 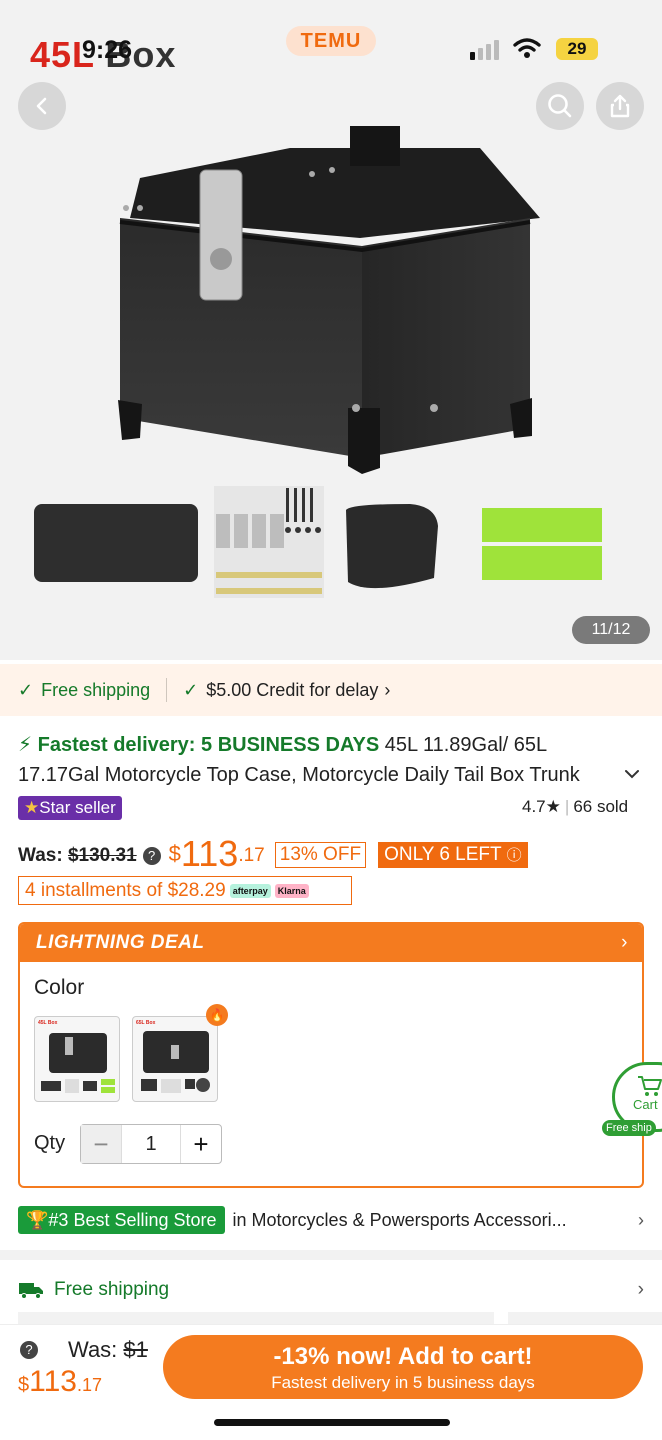 What do you see at coordinates (318, 542) in the screenshot?
I see `product-accessories-image` at bounding box center [318, 542].